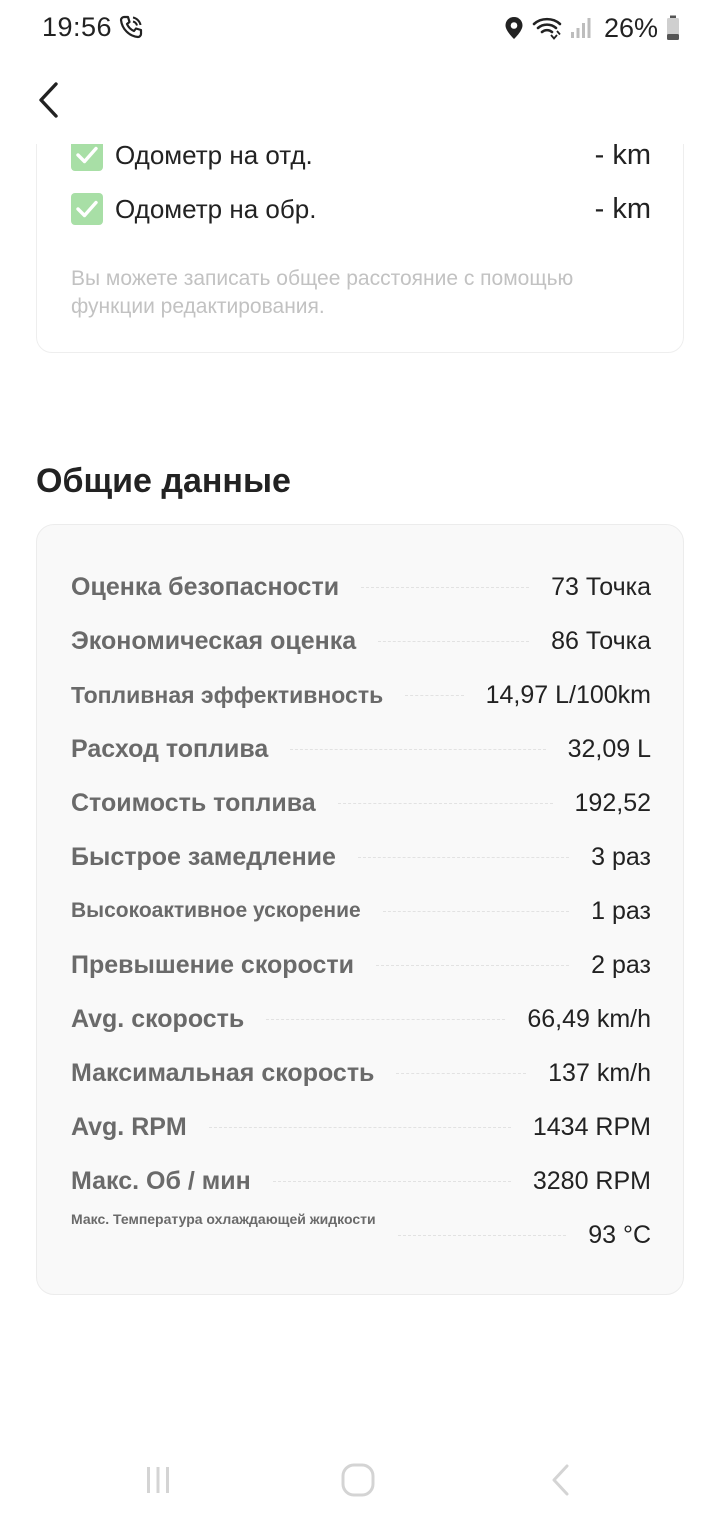  Describe the element at coordinates (170, 748) in the screenshot. I see `stat-label: Расход топлива` at that location.